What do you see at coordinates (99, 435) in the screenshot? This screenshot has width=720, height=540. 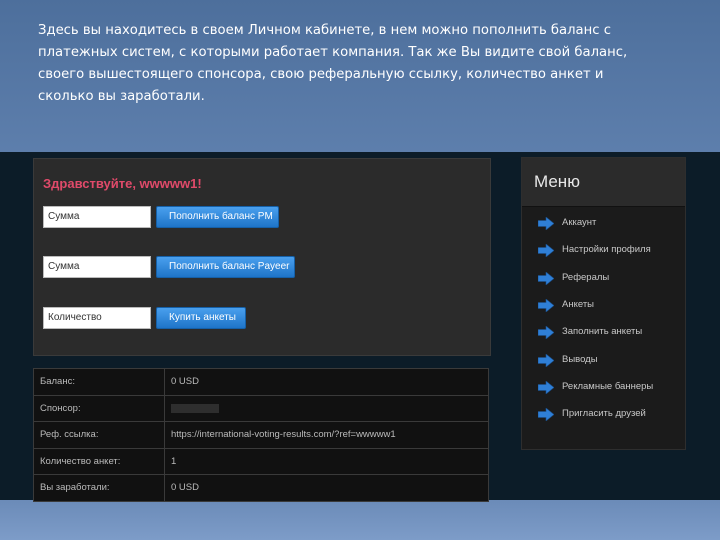 I see `ref-link-label: Реф. ссылка:` at bounding box center [99, 435].